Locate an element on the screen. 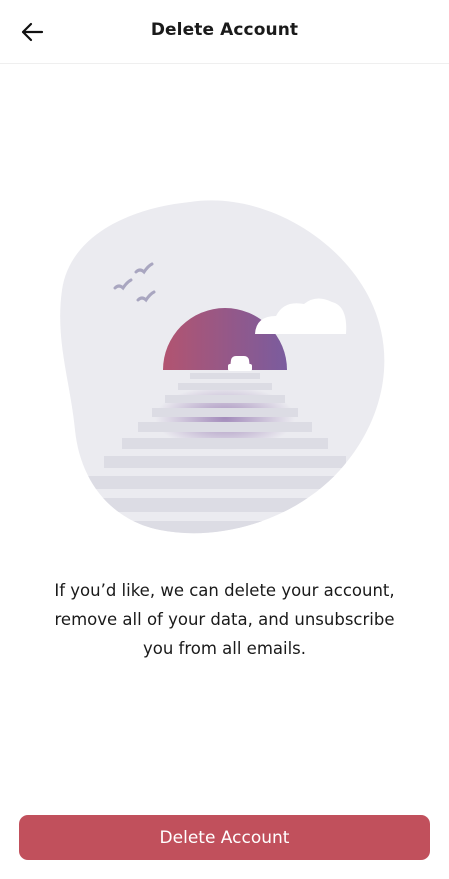 This screenshot has height=879, width=449. delete-account-button: Delete Account is located at coordinates (224, 837).